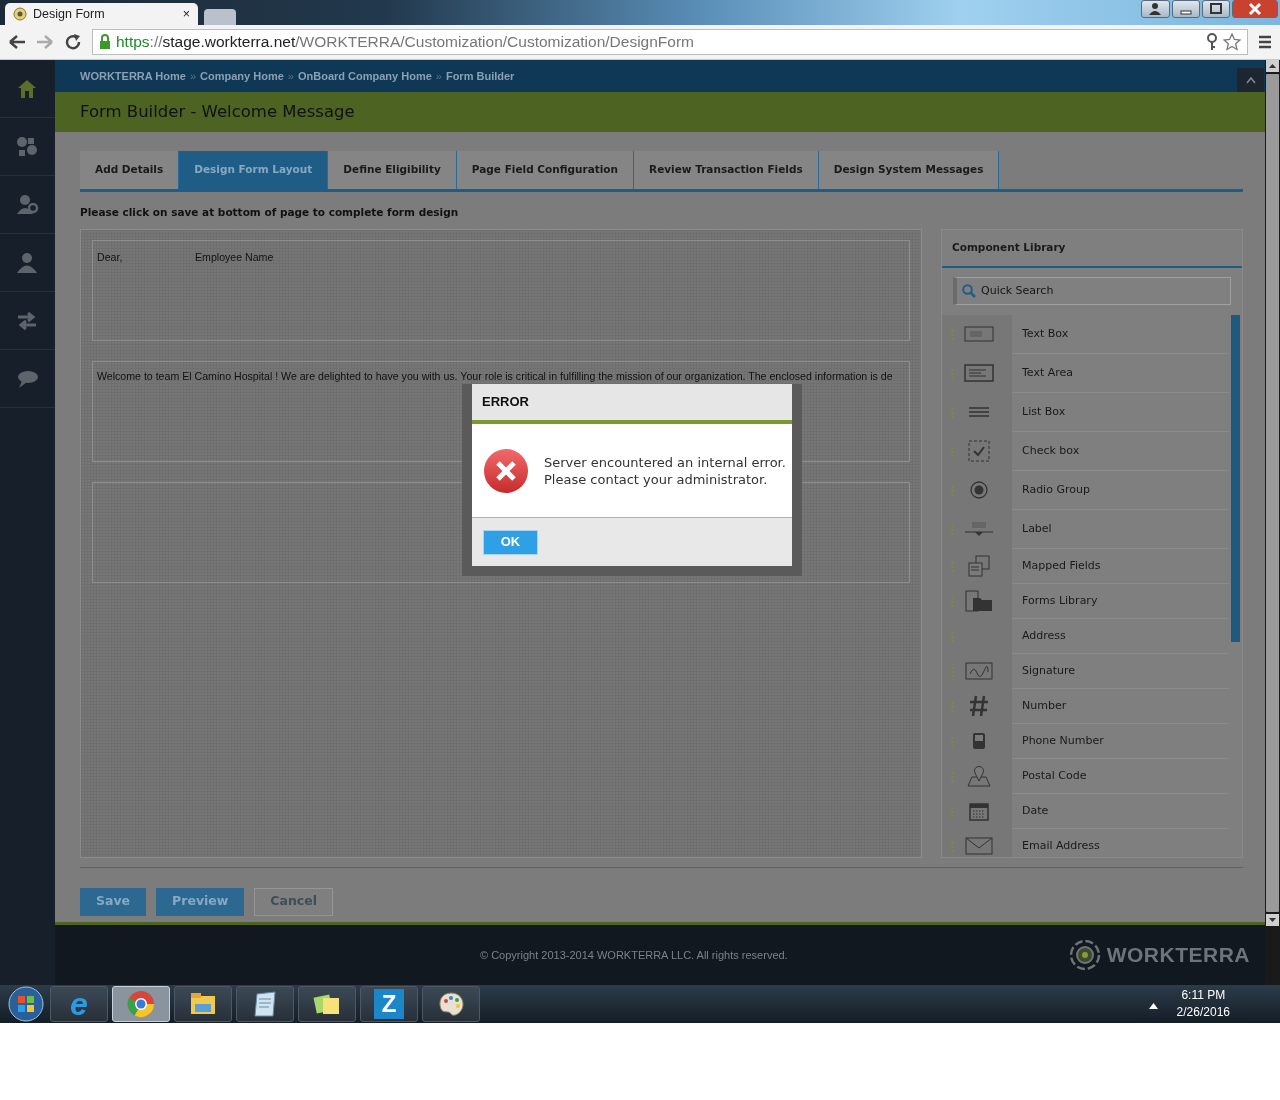 The height and width of the screenshot is (1100, 1280). What do you see at coordinates (670, 42) in the screenshot?
I see `address-field: https://stage.workterra.net/WORKTERRA/Customization/Customization/DesignForm` at bounding box center [670, 42].